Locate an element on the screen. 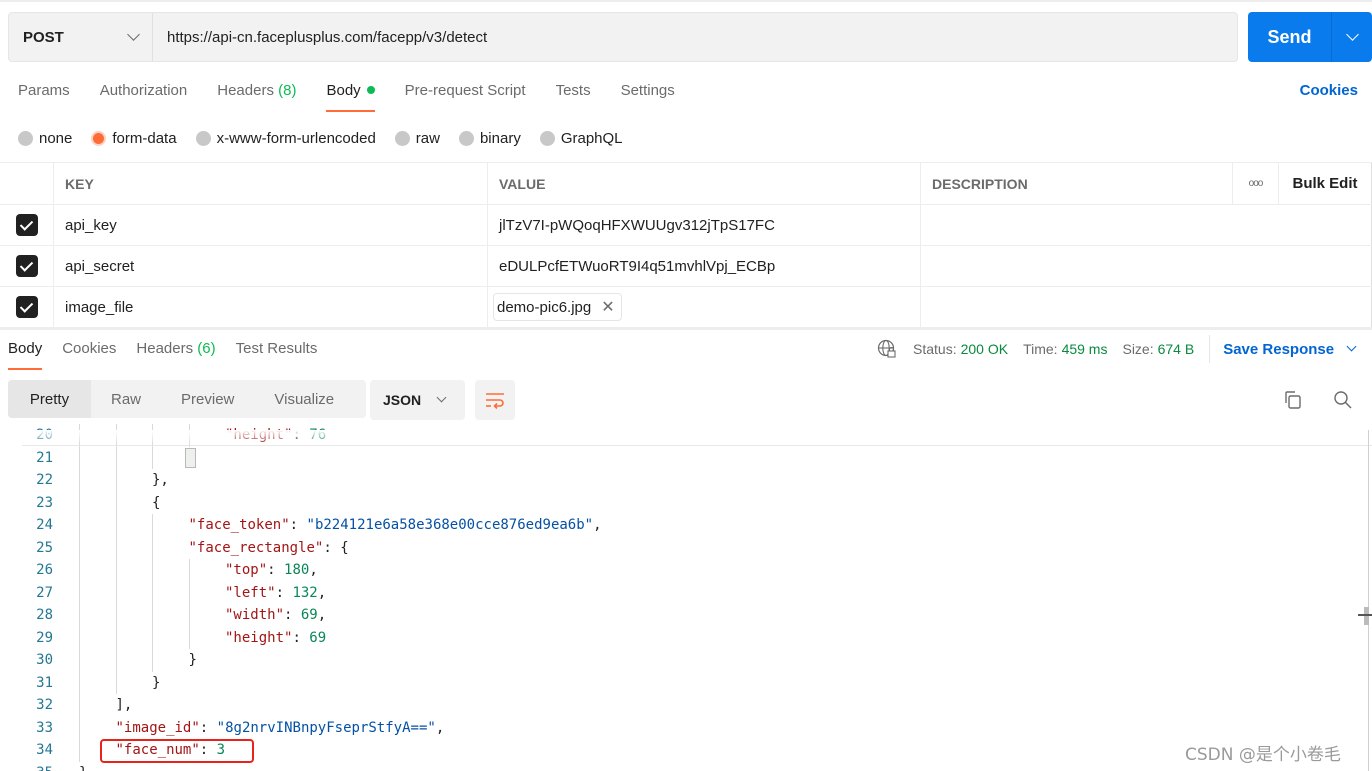 The height and width of the screenshot is (771, 1372). radio-label: raw is located at coordinates (427, 138).